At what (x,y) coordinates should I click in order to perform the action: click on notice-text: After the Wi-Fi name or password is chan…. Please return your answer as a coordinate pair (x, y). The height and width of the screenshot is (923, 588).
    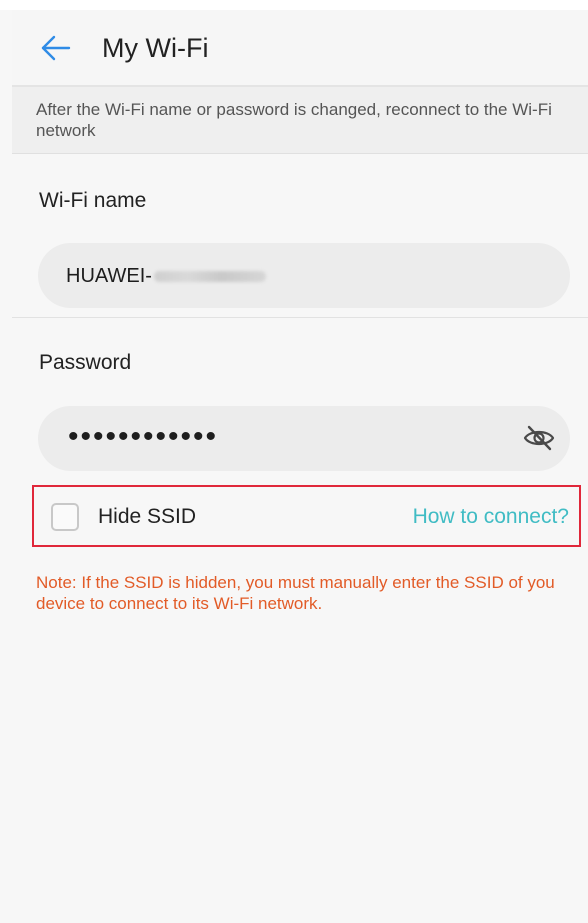
    Looking at the image, I should click on (294, 120).